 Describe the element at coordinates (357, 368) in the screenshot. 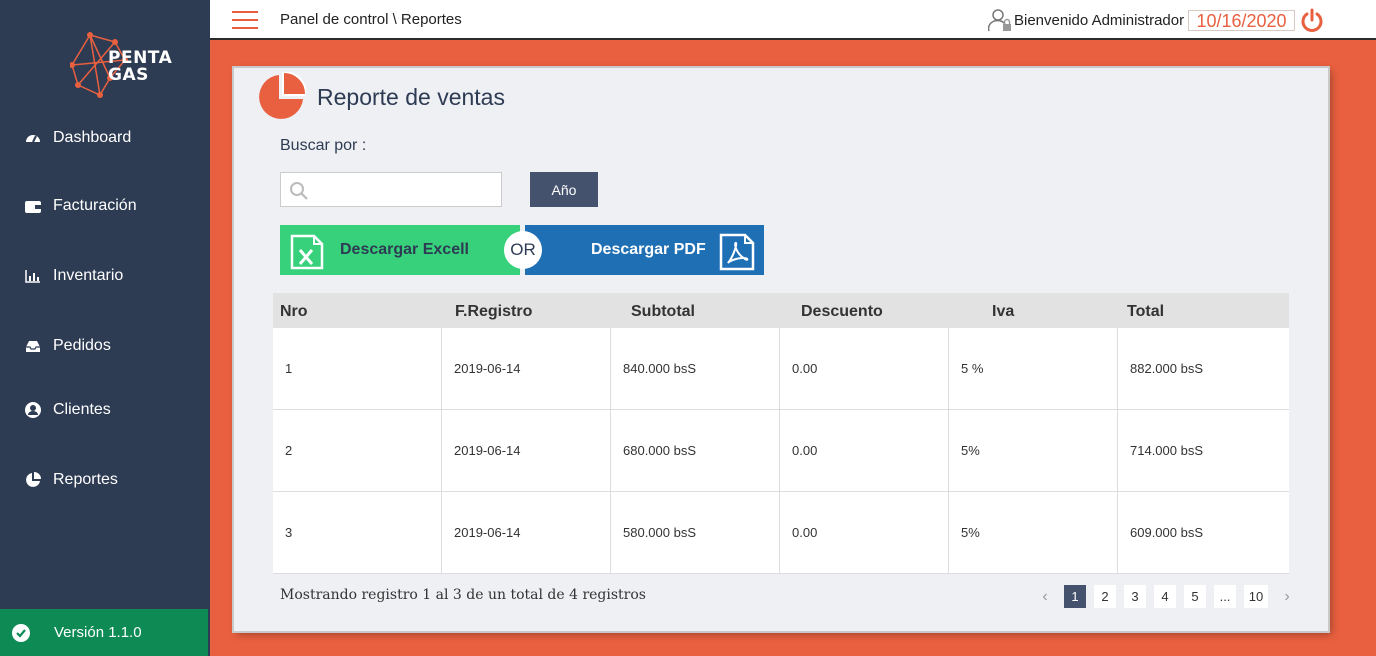

I see `table-cell: 1` at that location.